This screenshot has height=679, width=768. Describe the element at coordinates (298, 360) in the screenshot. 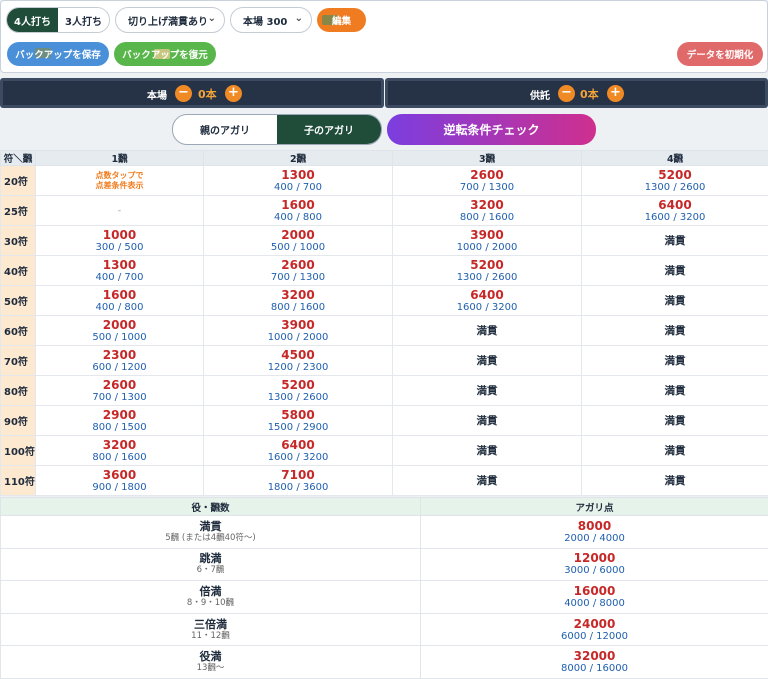

I see `score-cell: 4500 1200 / 2300` at that location.